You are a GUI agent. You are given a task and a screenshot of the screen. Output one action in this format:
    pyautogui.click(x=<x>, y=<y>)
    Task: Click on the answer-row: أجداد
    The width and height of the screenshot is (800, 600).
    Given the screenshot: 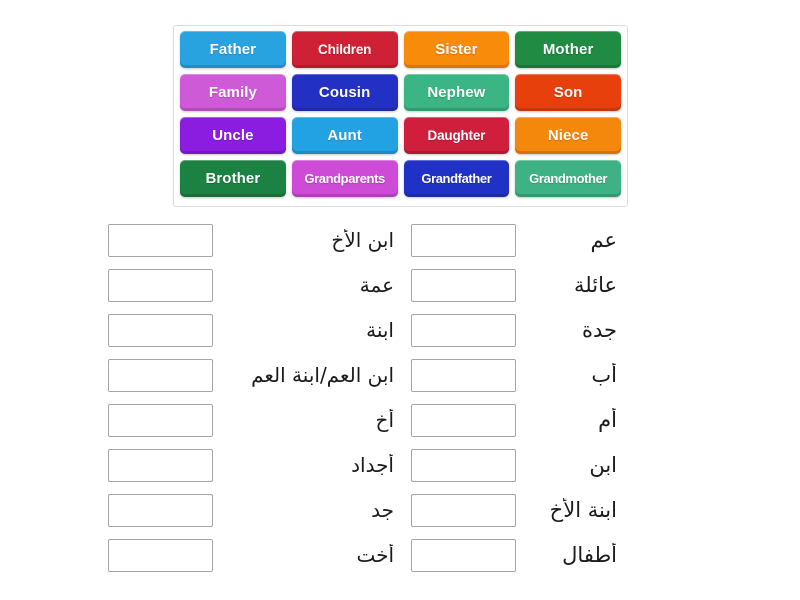 What is the action you would take?
    pyautogui.click(x=254, y=465)
    